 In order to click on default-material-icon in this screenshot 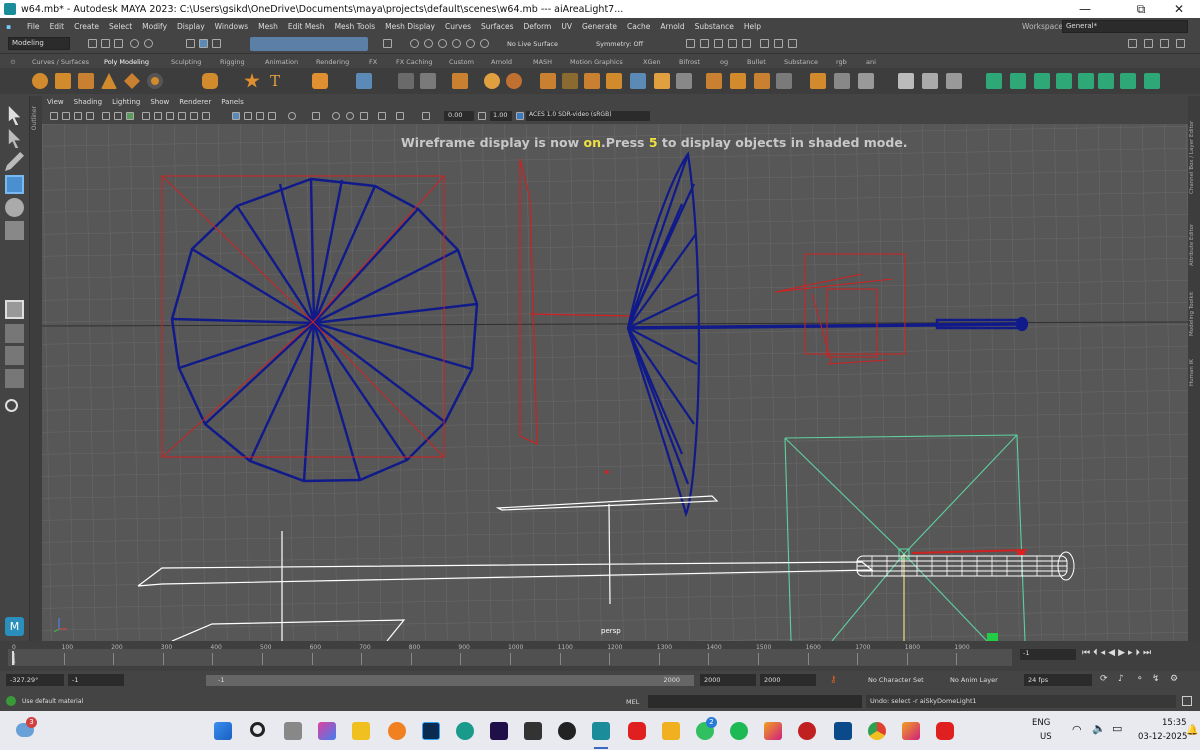, I will do `click(260, 116)`.